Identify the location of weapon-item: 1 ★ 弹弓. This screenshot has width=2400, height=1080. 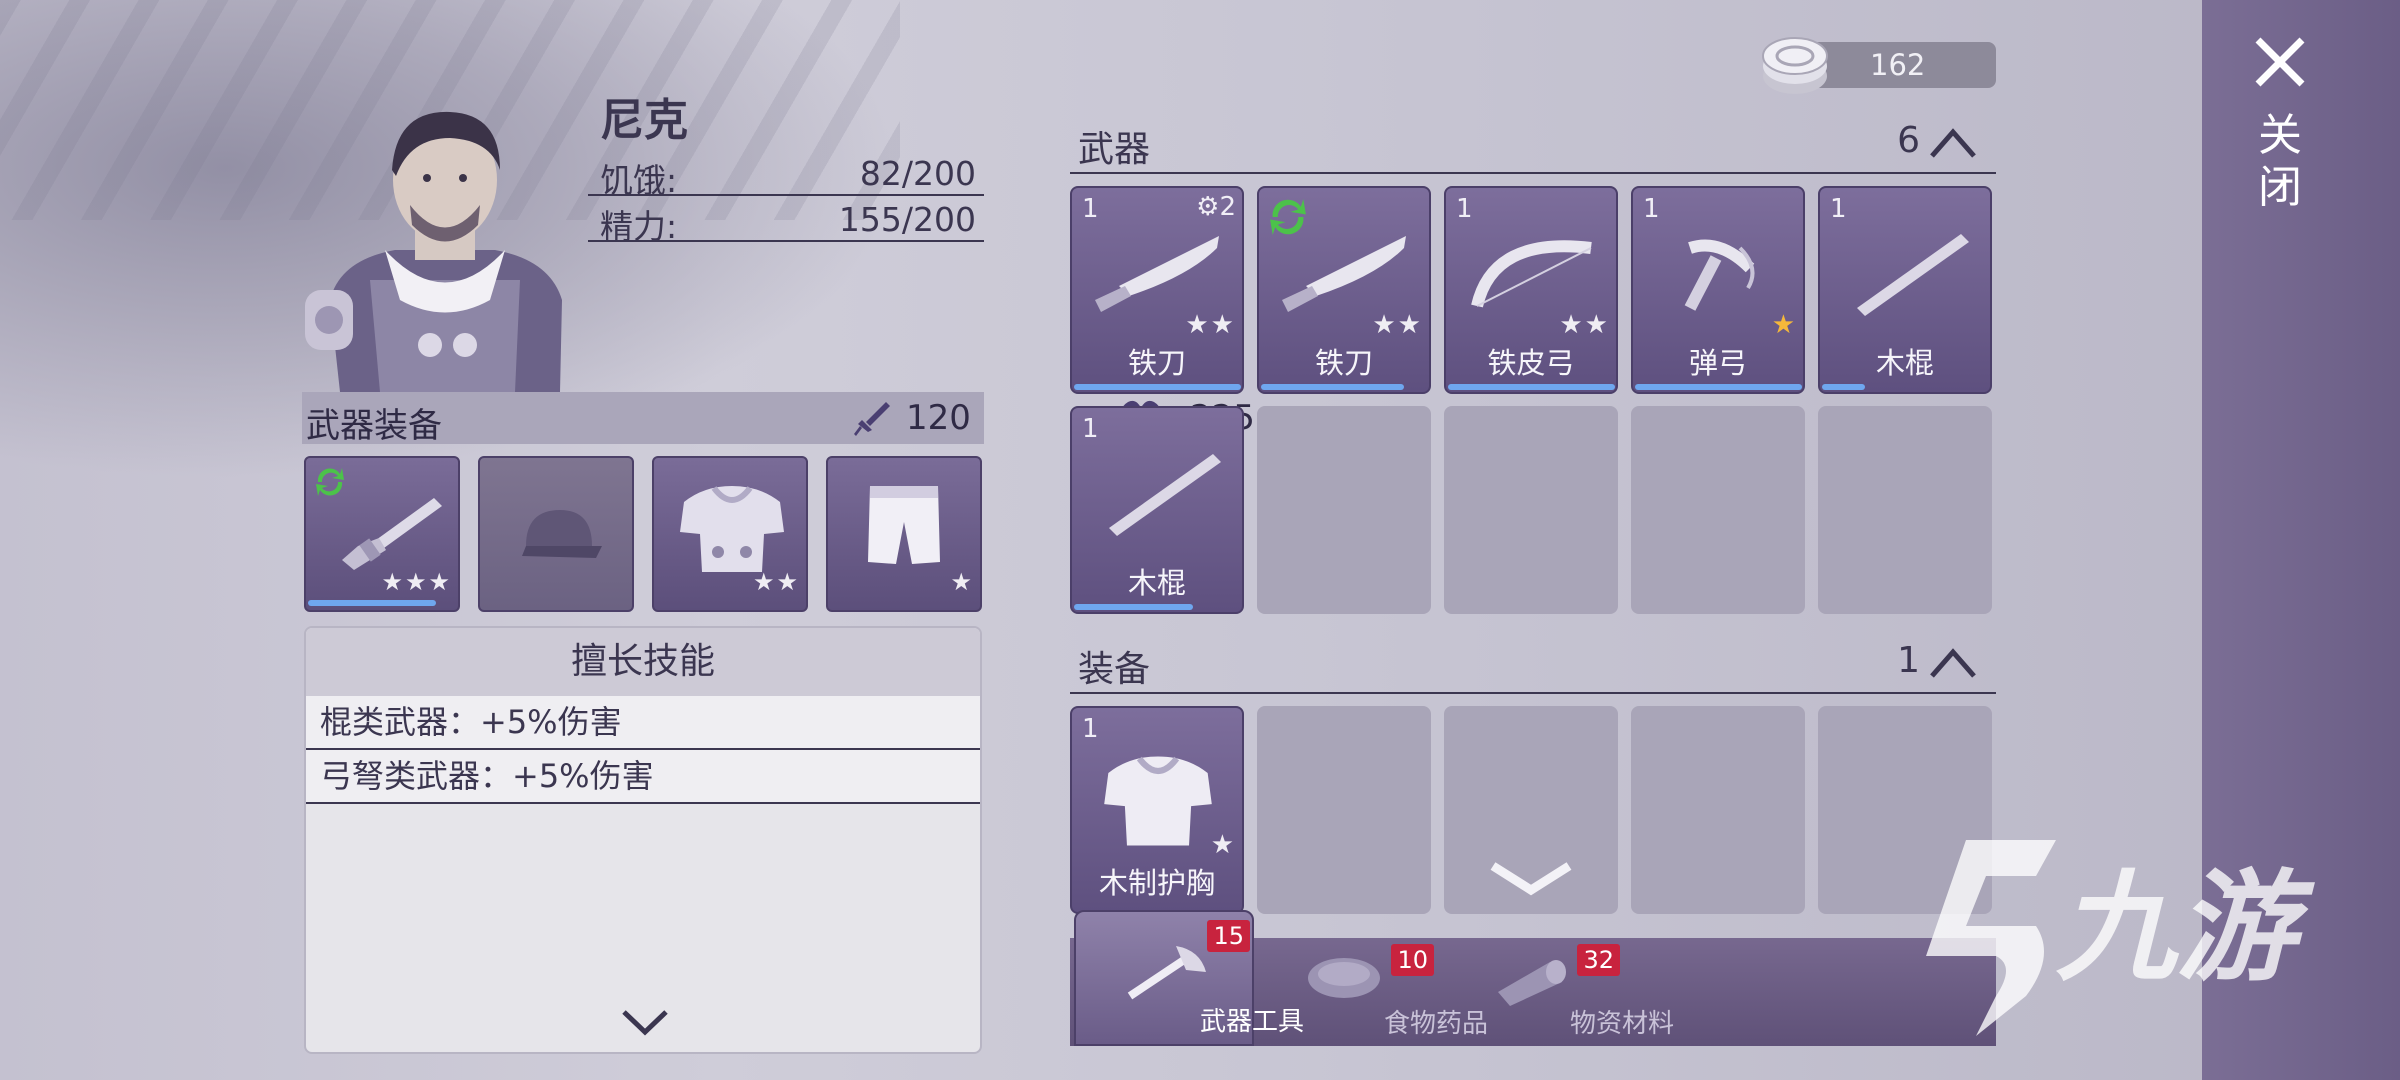
(1718, 290).